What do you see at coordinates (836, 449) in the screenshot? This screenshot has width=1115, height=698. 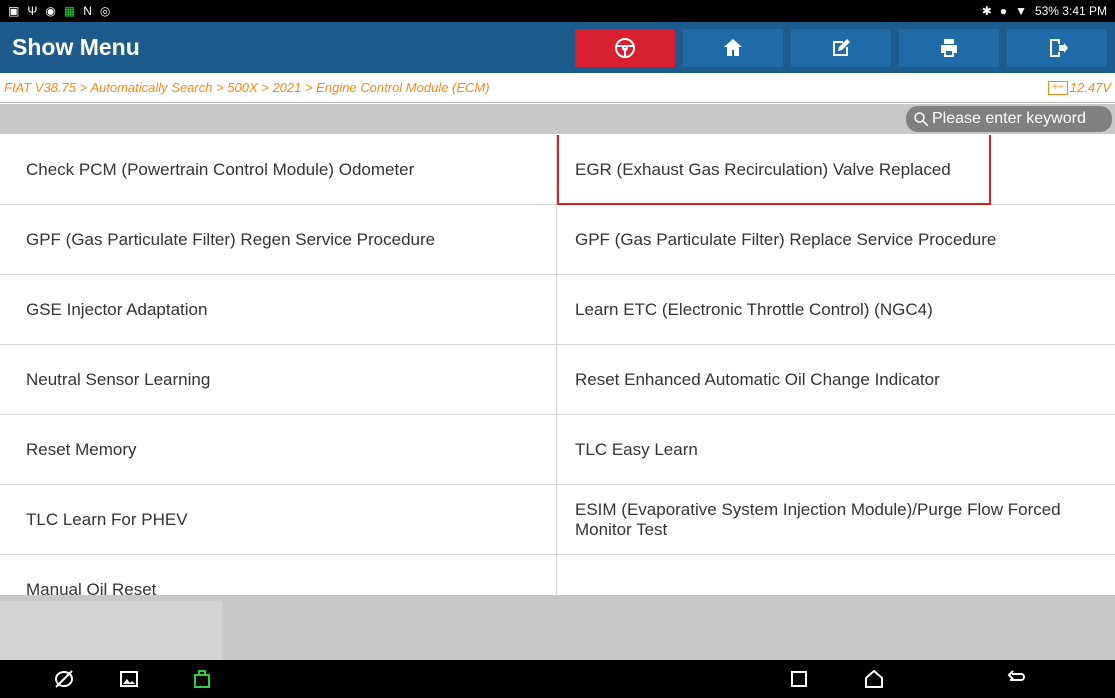 I see `menu-item: TLC Easy Learn` at bounding box center [836, 449].